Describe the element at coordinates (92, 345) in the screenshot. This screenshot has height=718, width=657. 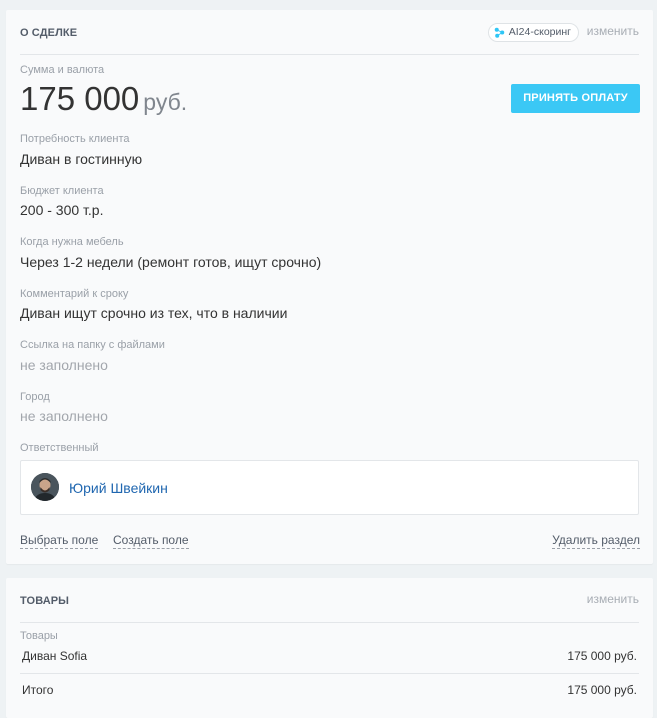
I see `field-label-folder-link: Ссылка на папку с файлами` at that location.